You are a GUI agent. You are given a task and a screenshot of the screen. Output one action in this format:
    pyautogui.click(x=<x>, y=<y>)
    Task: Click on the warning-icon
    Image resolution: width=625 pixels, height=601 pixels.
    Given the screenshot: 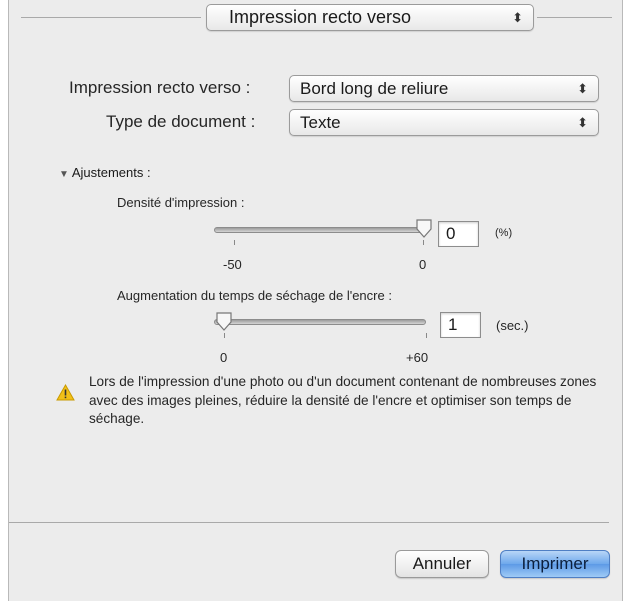 What is the action you would take?
    pyautogui.click(x=65, y=394)
    